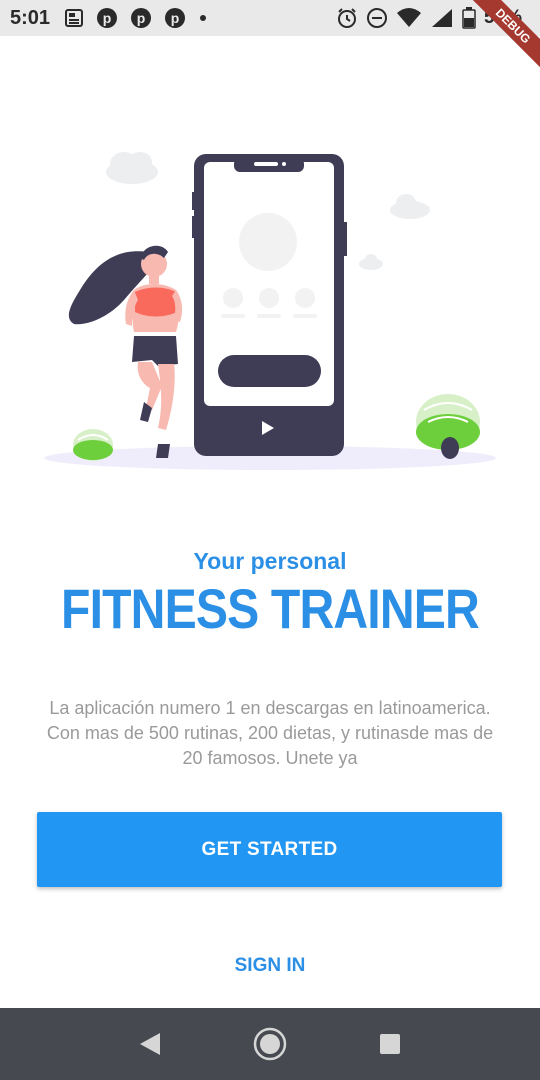 The height and width of the screenshot is (1080, 540). I want to click on status-time: 5:01, so click(30, 17).